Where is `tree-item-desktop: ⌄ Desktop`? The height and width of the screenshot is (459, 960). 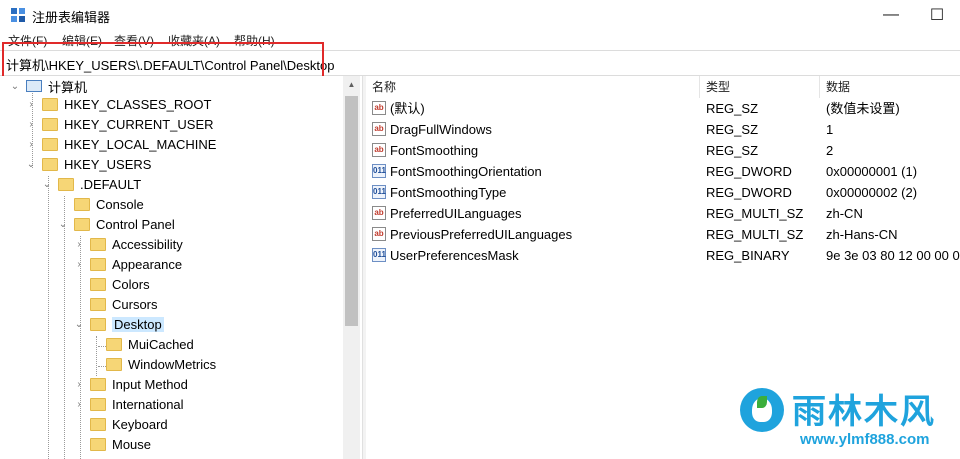 tree-item-desktop: ⌄ Desktop is located at coordinates (119, 324).